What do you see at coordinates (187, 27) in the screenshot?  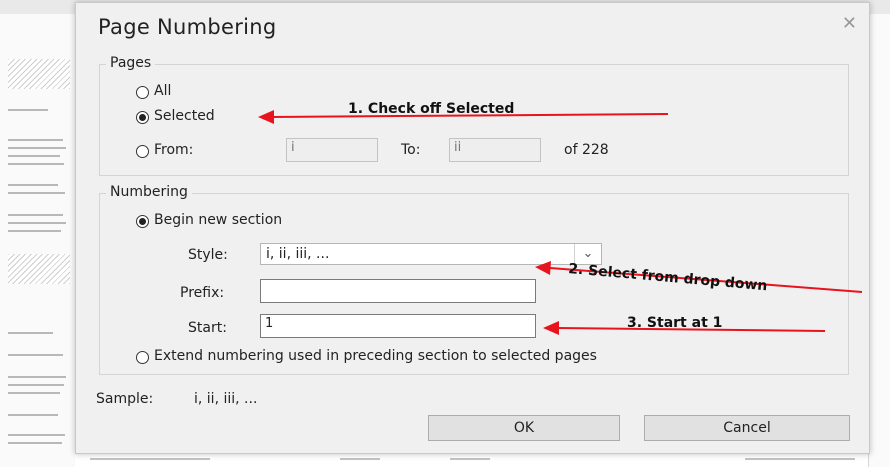 I see `dialog-title: Page Numbering` at bounding box center [187, 27].